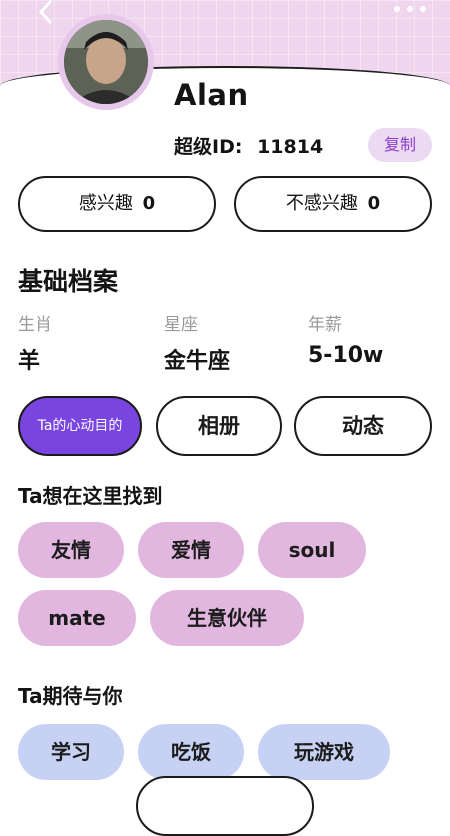 The image size is (450, 836). What do you see at coordinates (363, 426) in the screenshot?
I see `tab-moments: 动态` at bounding box center [363, 426].